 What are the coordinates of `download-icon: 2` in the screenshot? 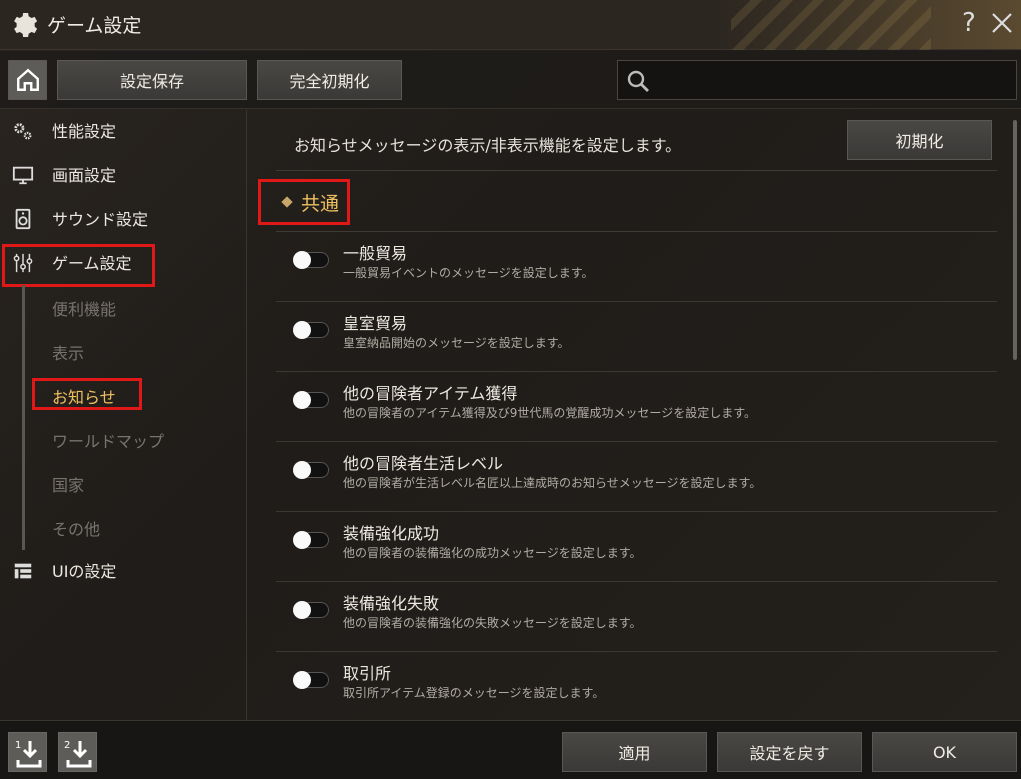 It's located at (78, 754).